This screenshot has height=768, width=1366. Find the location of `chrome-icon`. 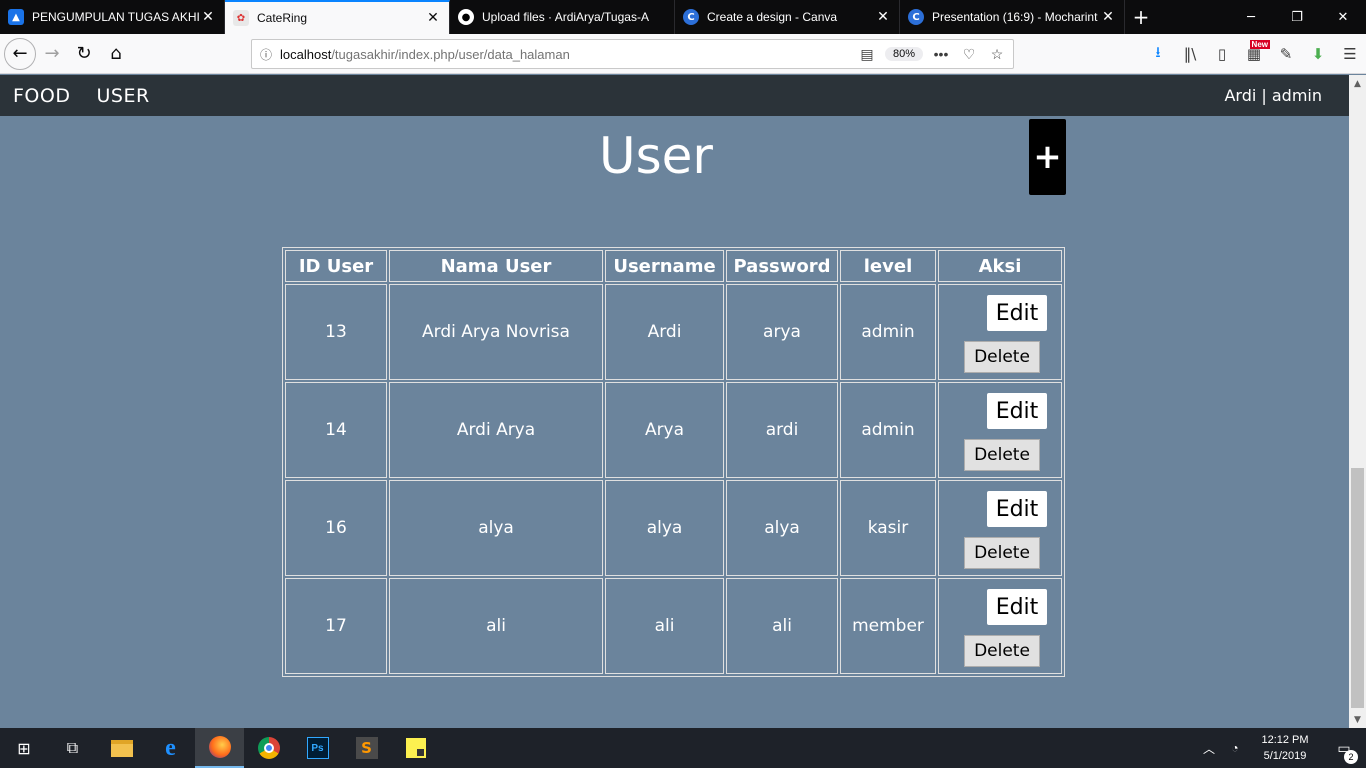

chrome-icon is located at coordinates (268, 748).